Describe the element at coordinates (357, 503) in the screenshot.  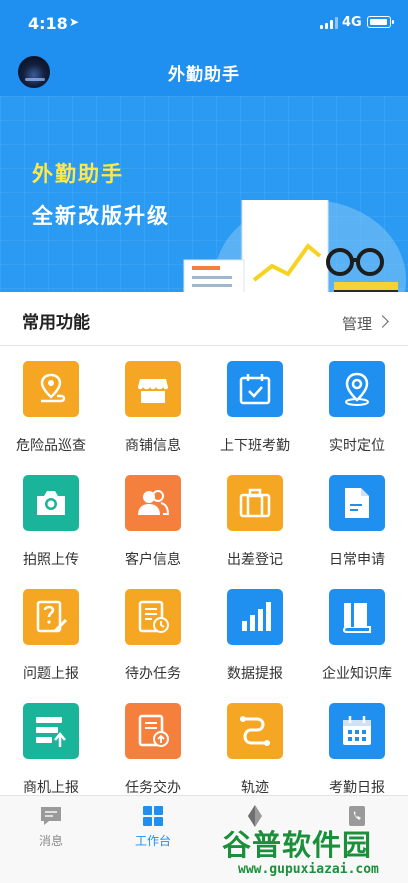
I see `document-icon` at that location.